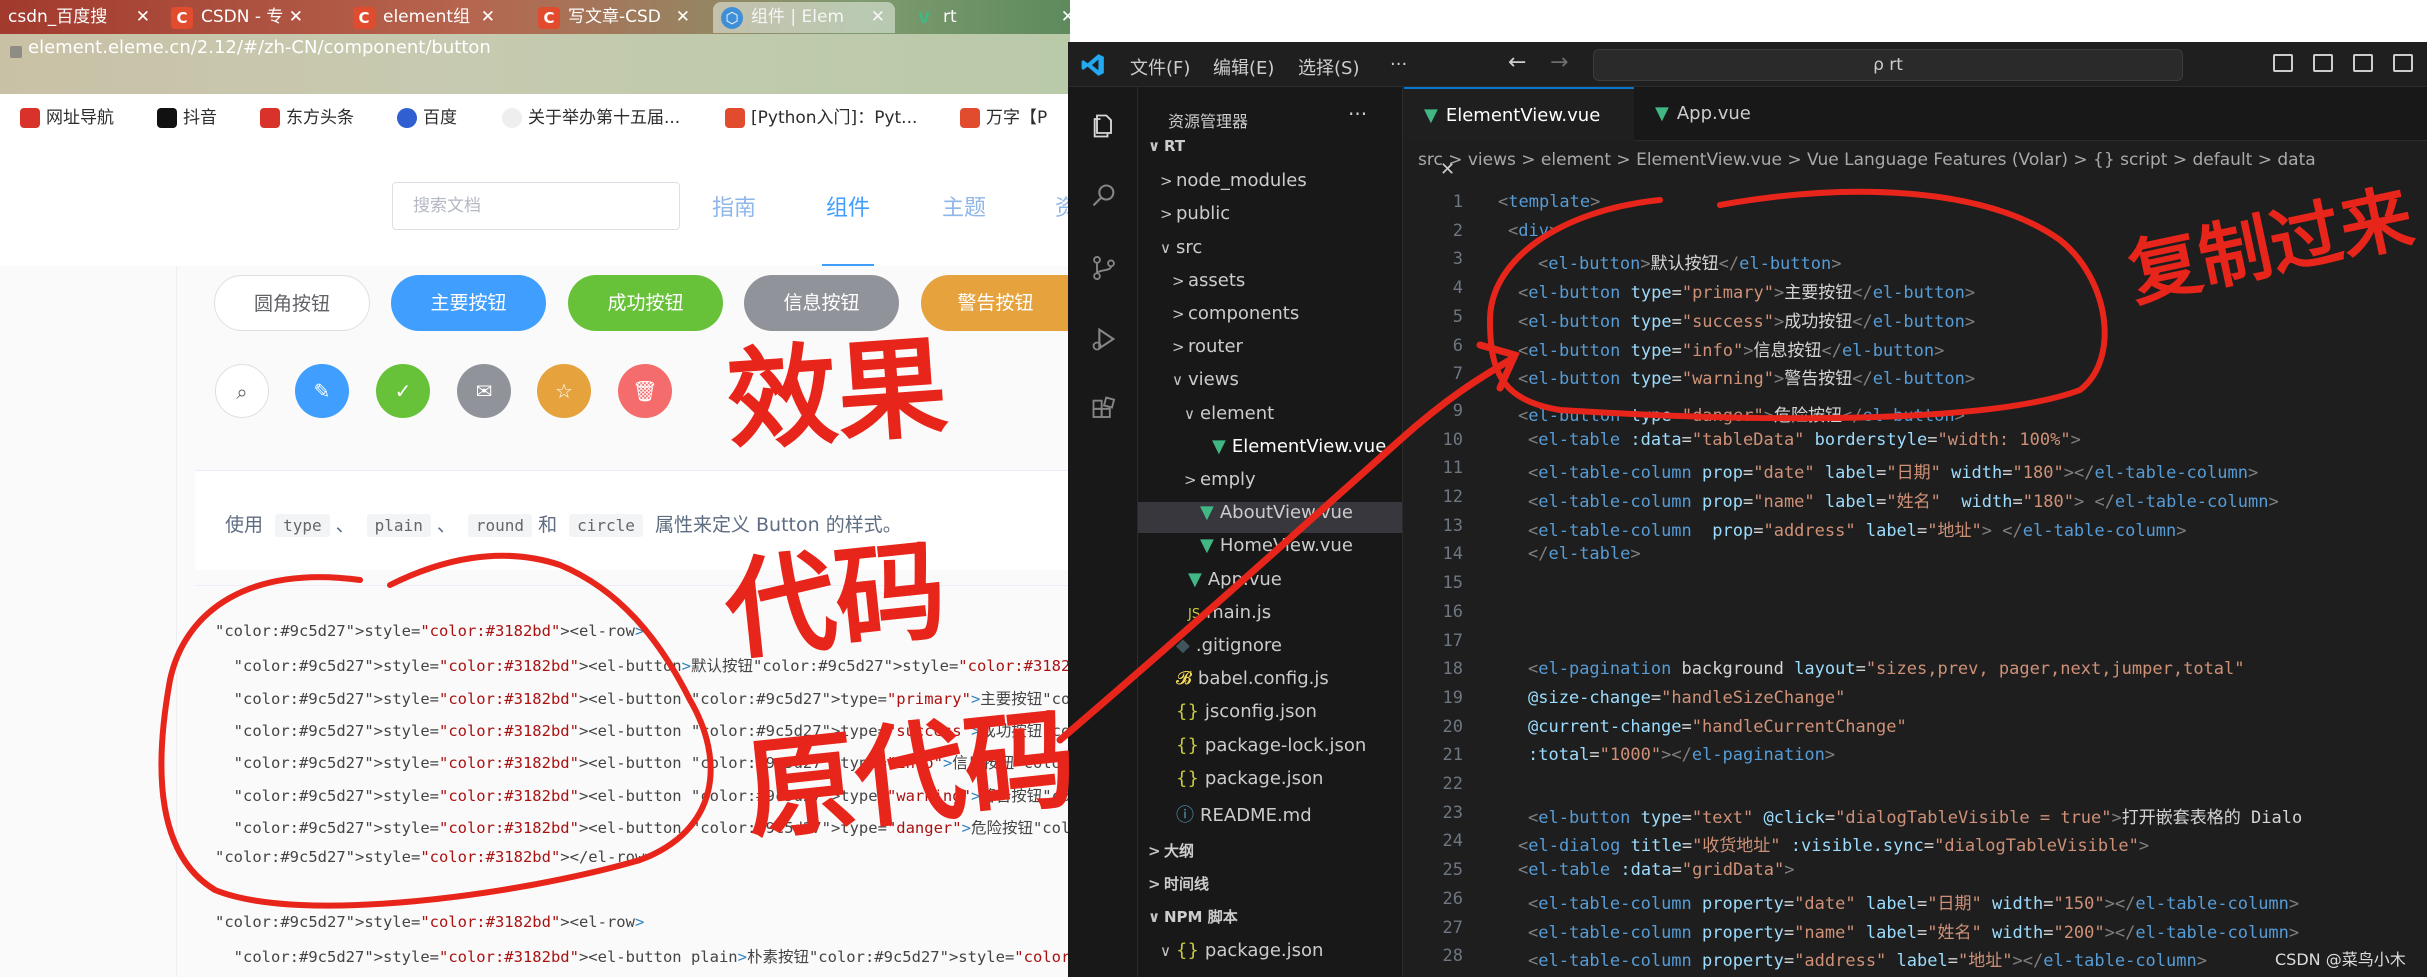 This screenshot has width=2427, height=977. I want to click on file-tree-item: ⓘ README.md, so click(1236, 814).